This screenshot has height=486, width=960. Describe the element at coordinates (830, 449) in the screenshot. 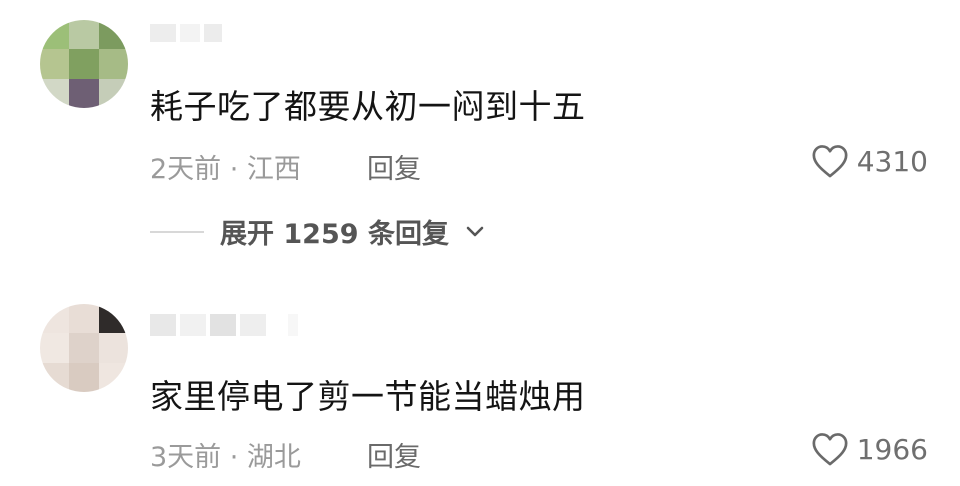

I see `heart-outline-icon` at that location.